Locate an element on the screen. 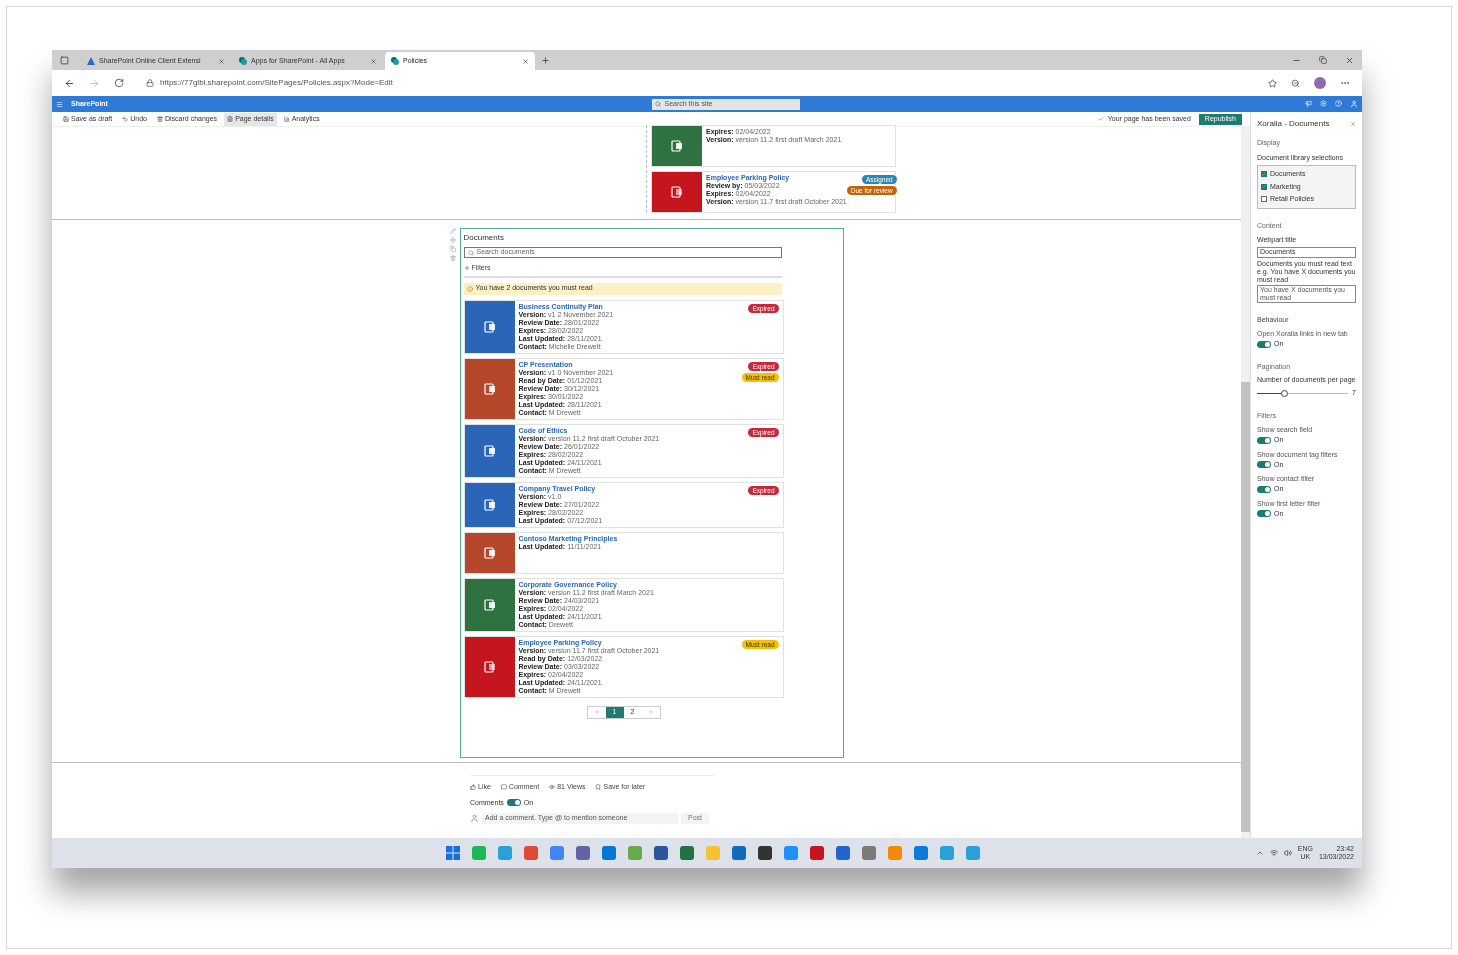 This screenshot has width=1458, height=955. network-icon is located at coordinates (1273, 853).